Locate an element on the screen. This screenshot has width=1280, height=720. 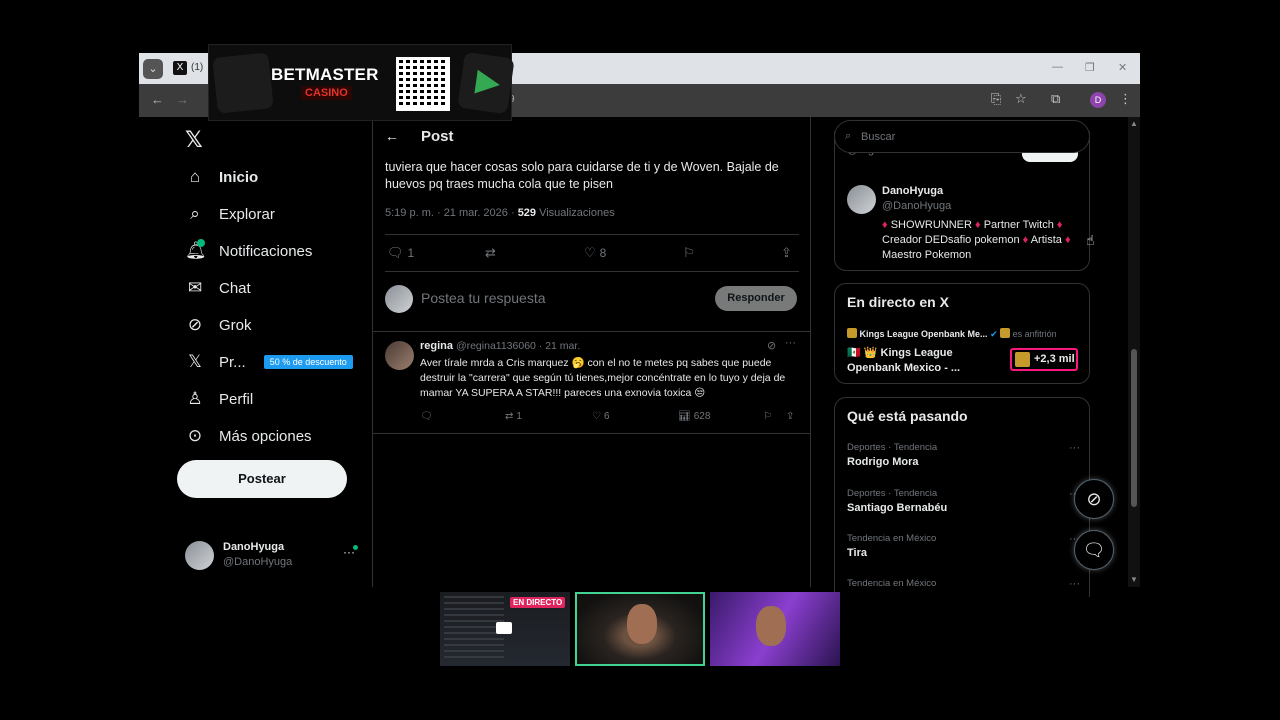
reply-views-action: 📊︎ 628 is located at coordinates (694, 416).